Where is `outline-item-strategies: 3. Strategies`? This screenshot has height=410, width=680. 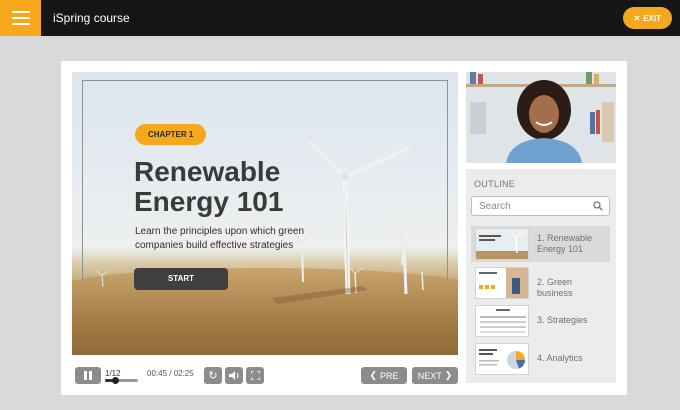
outline-item-strategies: 3. Strategies is located at coordinates (540, 321).